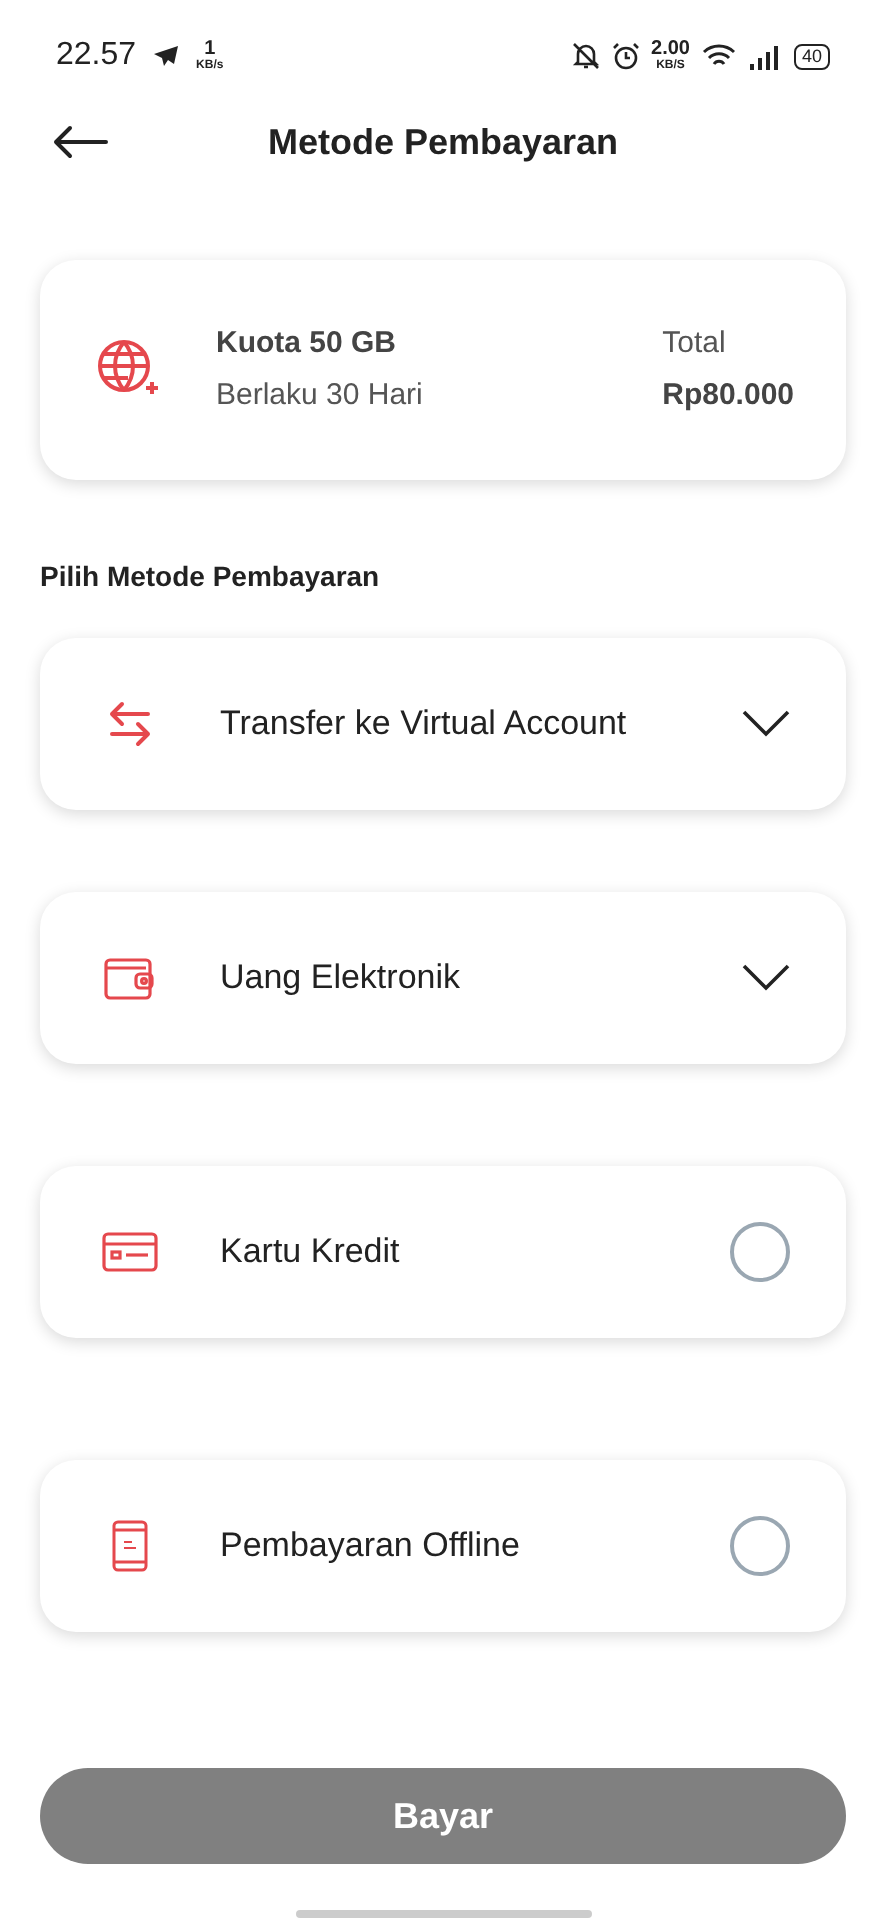 The width and height of the screenshot is (886, 1920). I want to click on payment-method-card: Pembayaran Offline, so click(443, 1546).